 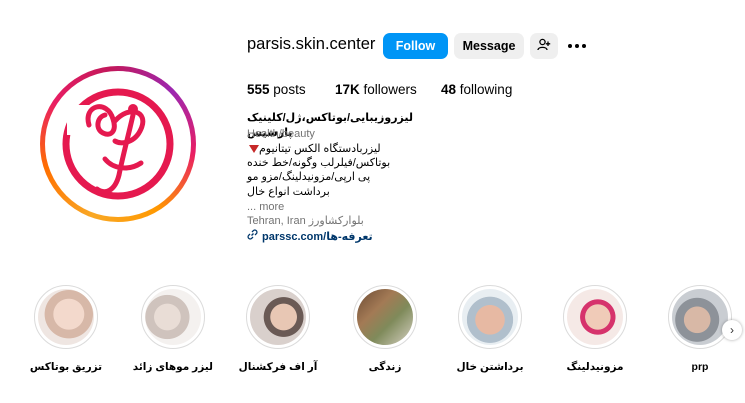 I want to click on more-options-icon, so click(x=577, y=46).